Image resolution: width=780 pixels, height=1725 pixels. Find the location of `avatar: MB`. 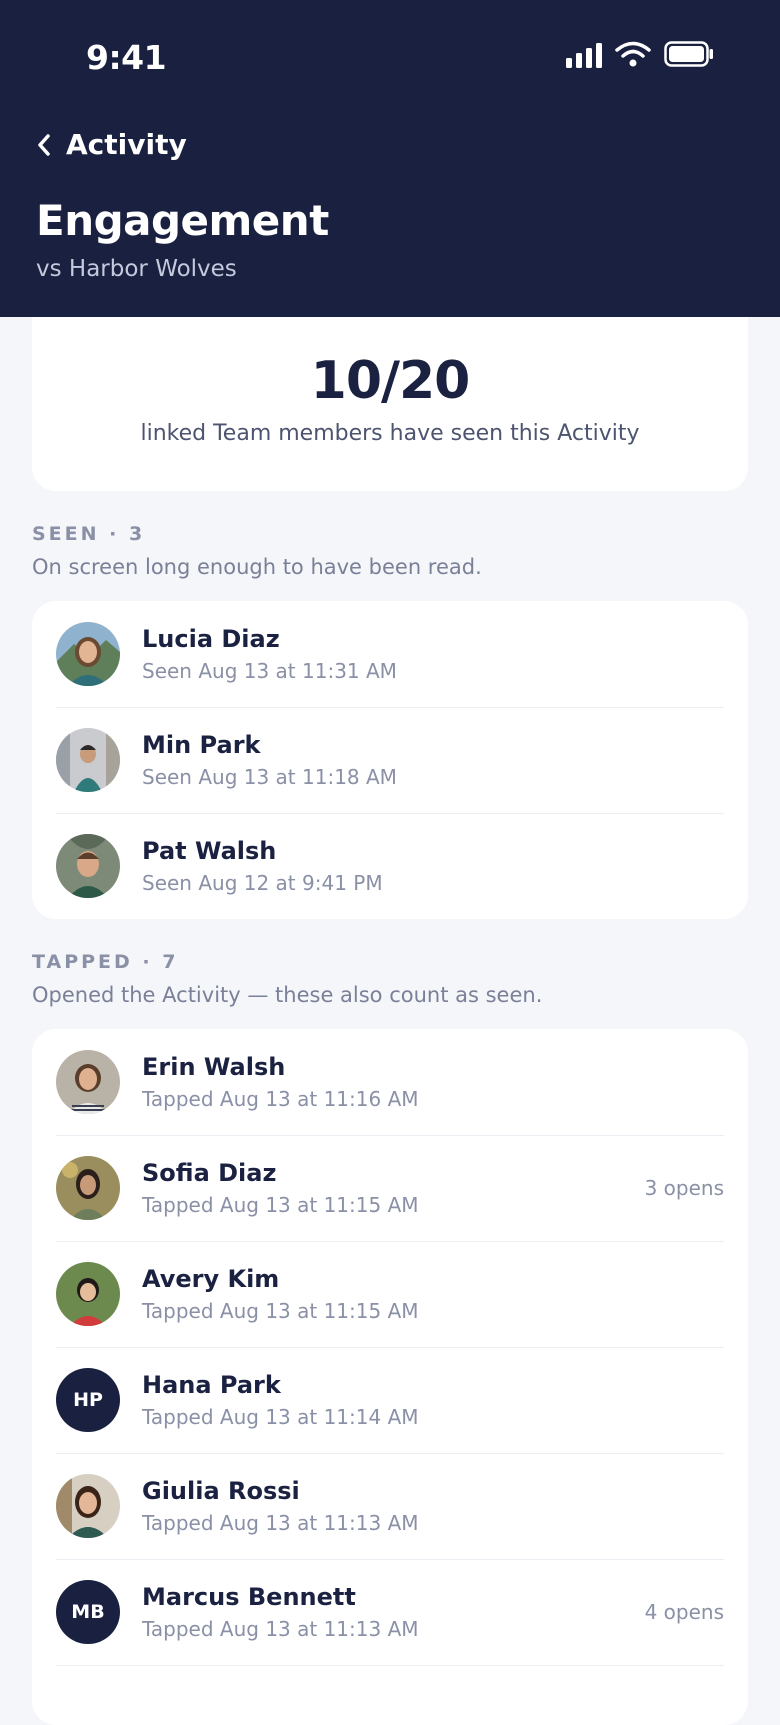

avatar: MB is located at coordinates (88, 1612).